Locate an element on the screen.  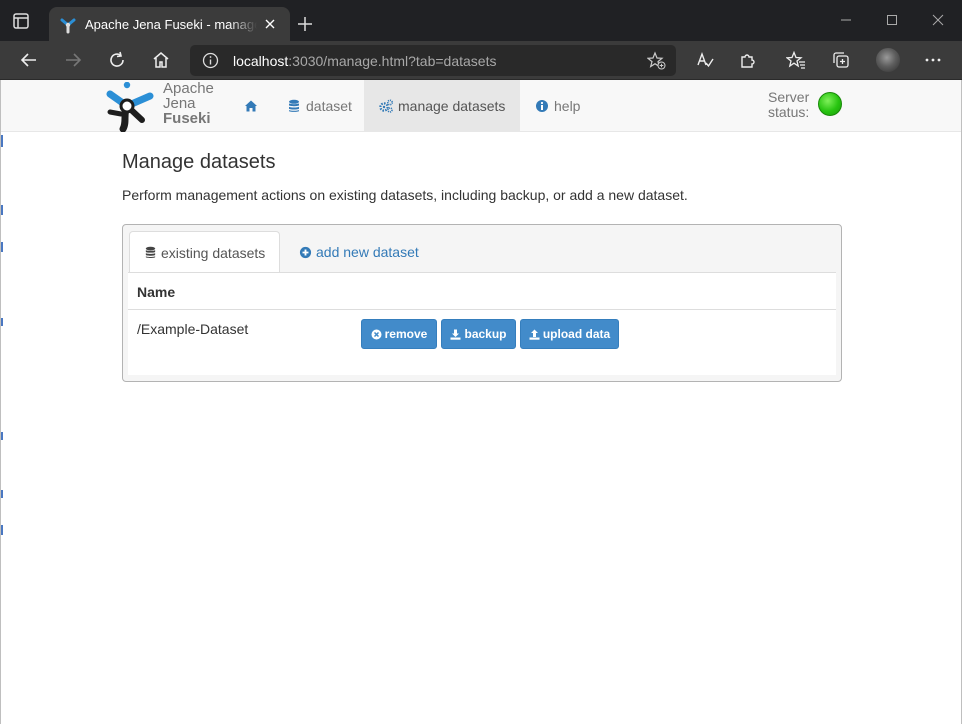
remove-button-label: remove is located at coordinates (406, 334).